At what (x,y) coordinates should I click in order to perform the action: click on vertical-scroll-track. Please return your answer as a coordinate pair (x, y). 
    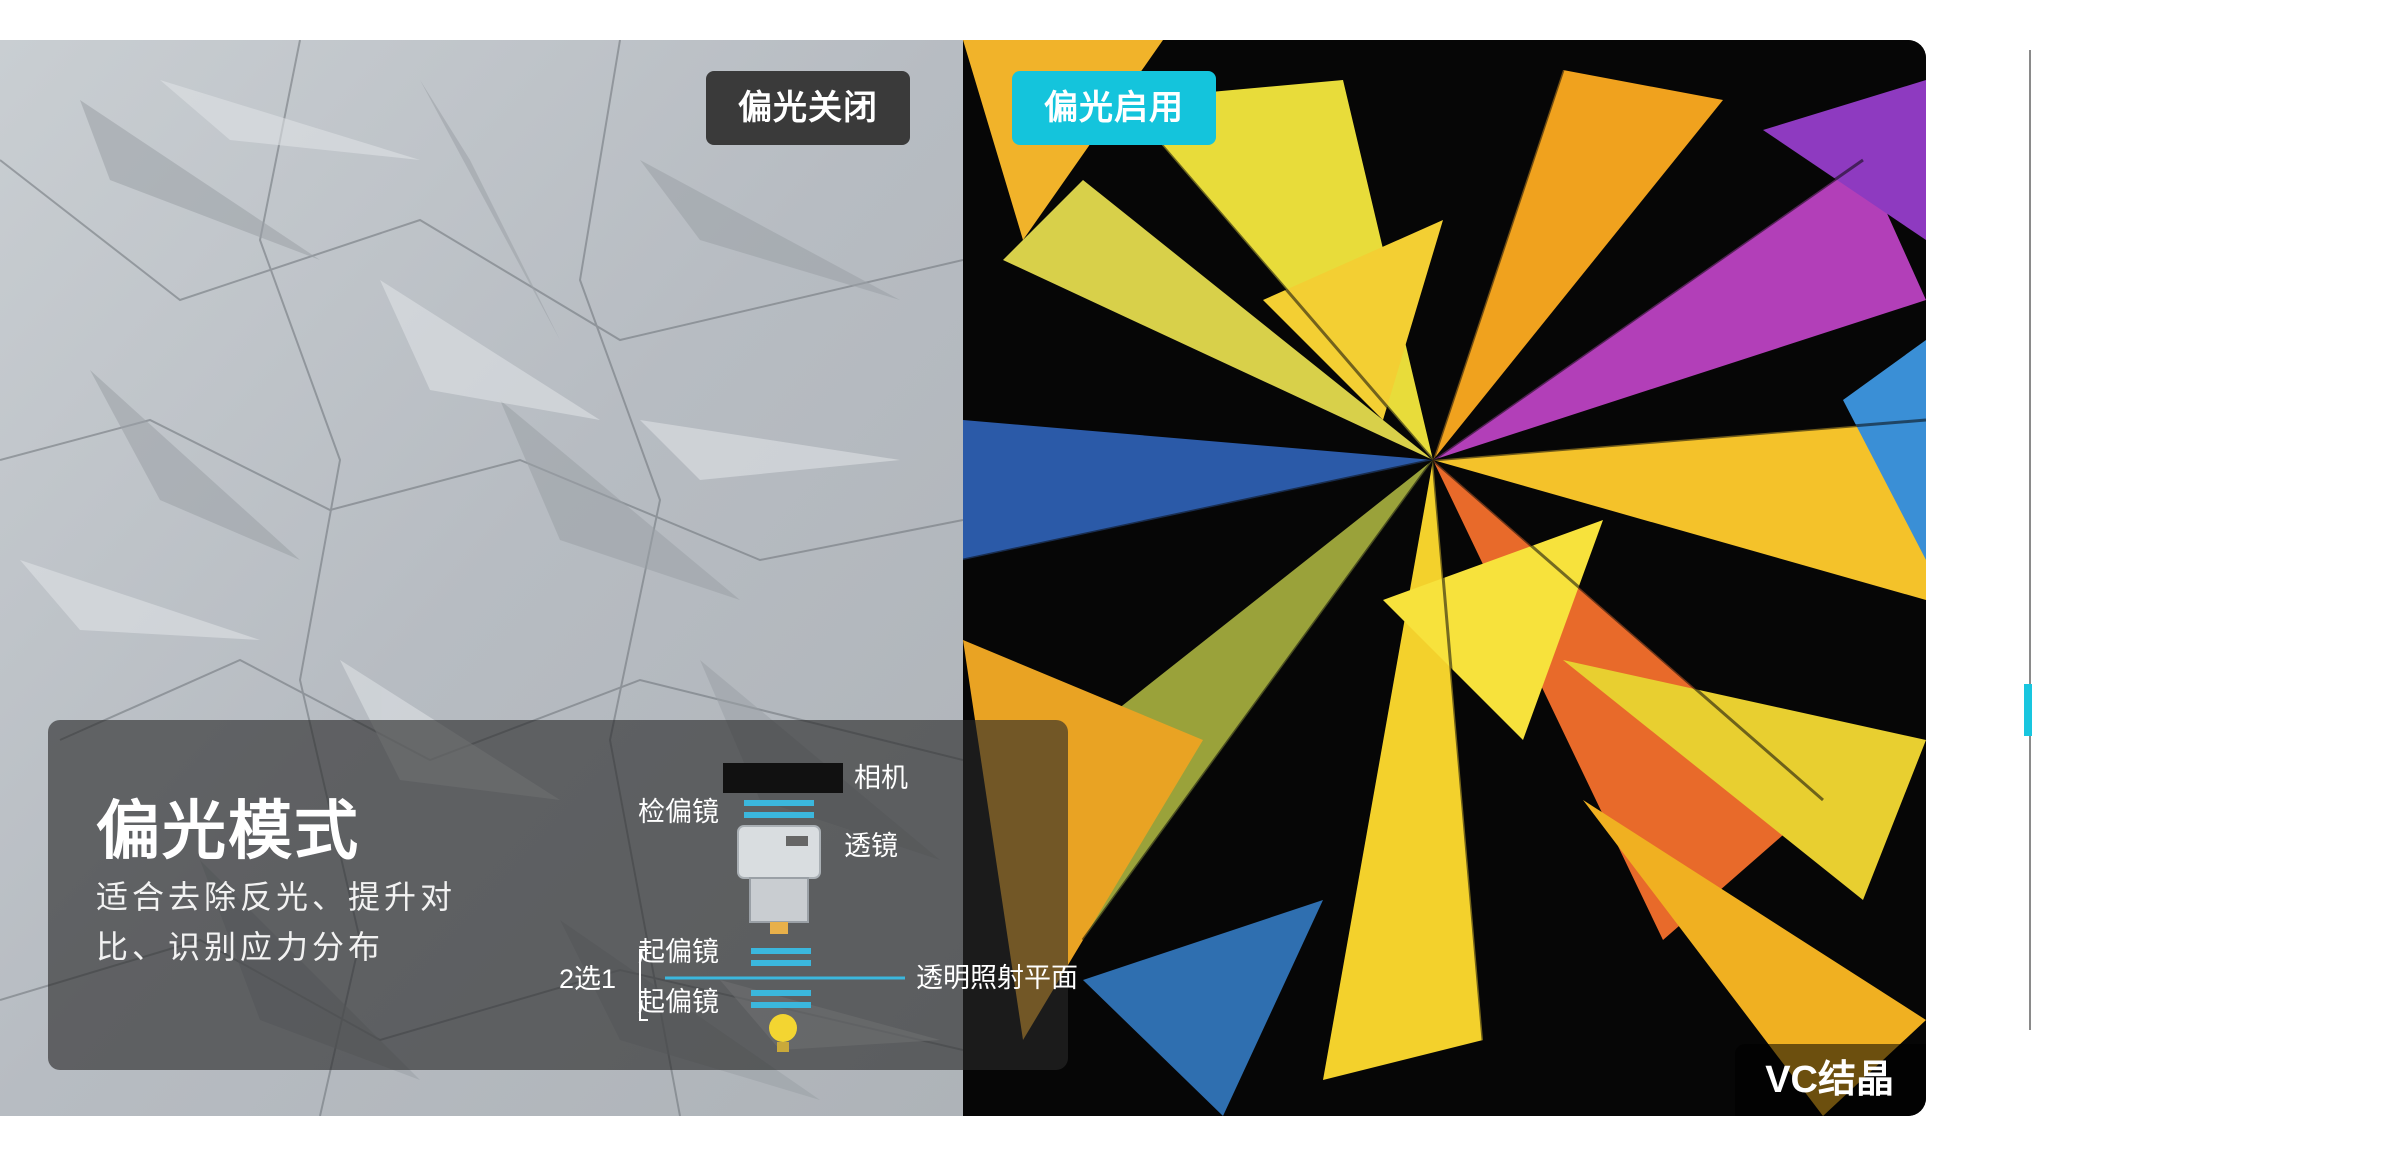
    Looking at the image, I should click on (2030, 540).